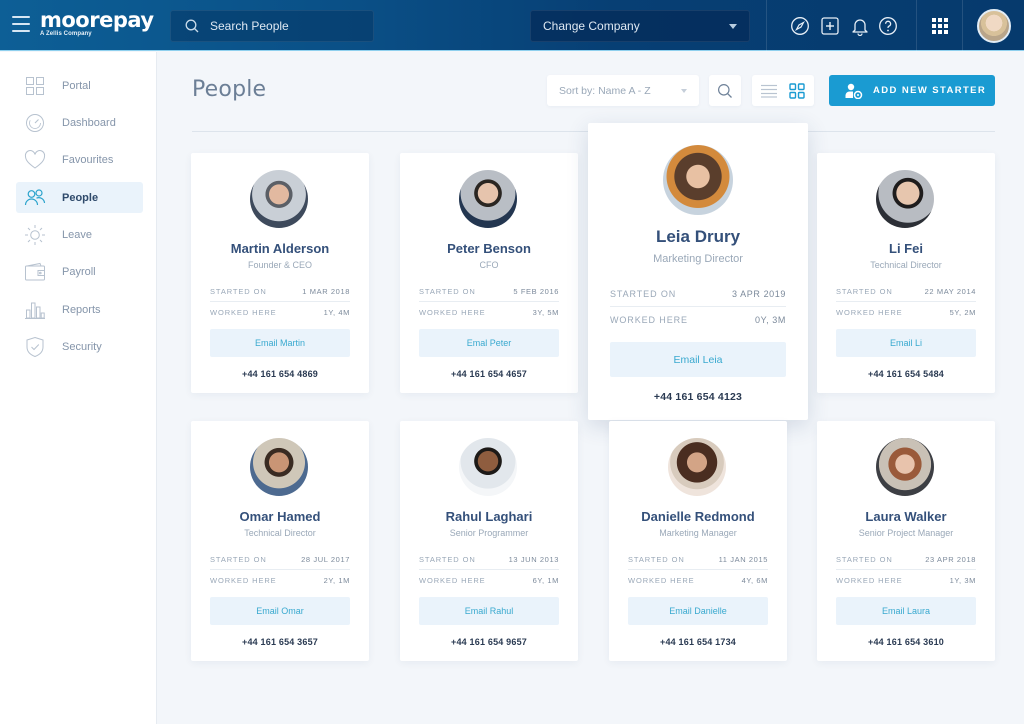 The width and height of the screenshot is (1024, 724). I want to click on bell-icon, so click(860, 26).